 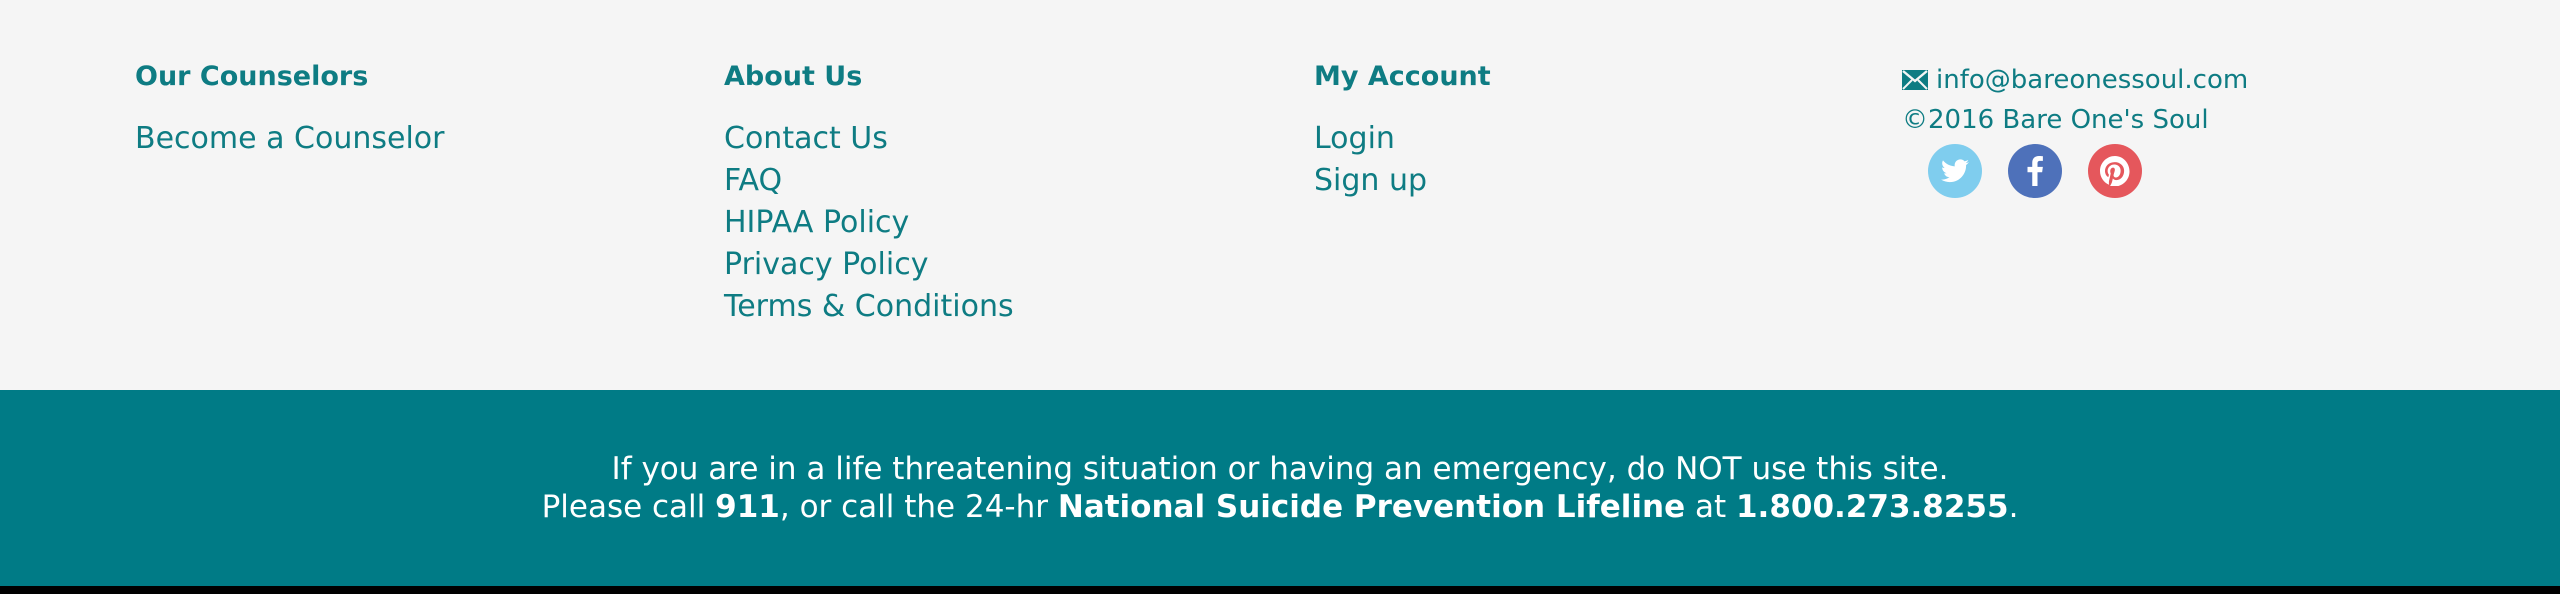 I want to click on emergency-number: 911, so click(x=747, y=507).